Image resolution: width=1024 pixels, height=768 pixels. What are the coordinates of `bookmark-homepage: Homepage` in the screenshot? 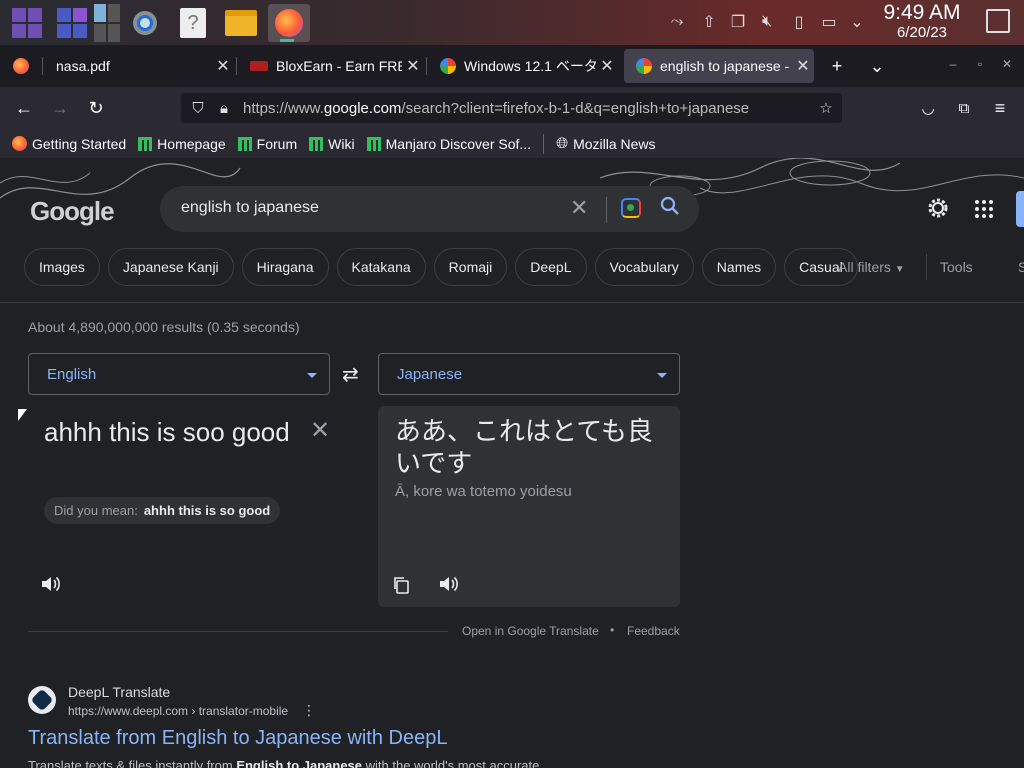 It's located at (182, 144).